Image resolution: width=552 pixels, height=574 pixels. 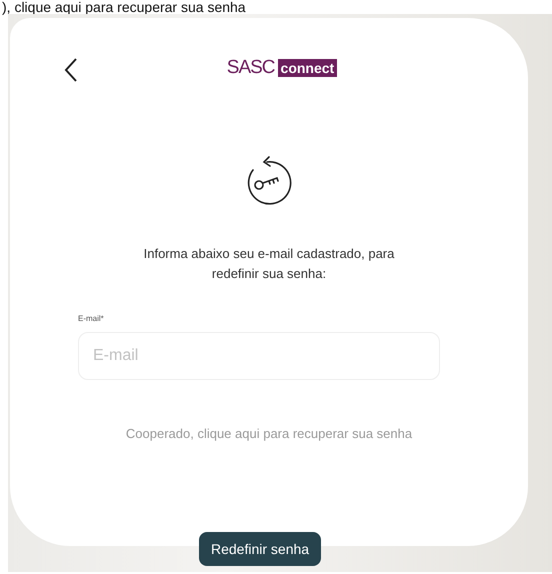 What do you see at coordinates (269, 264) in the screenshot?
I see `instructions-text: Informa abaixo seu e-mail cadastrado, para redefinir sua senha:` at bounding box center [269, 264].